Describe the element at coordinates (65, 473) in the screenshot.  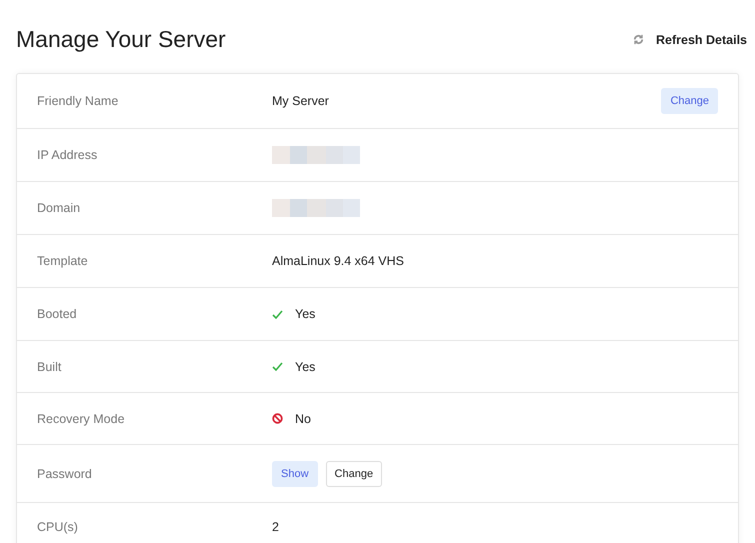
I see `field-label: Password` at that location.